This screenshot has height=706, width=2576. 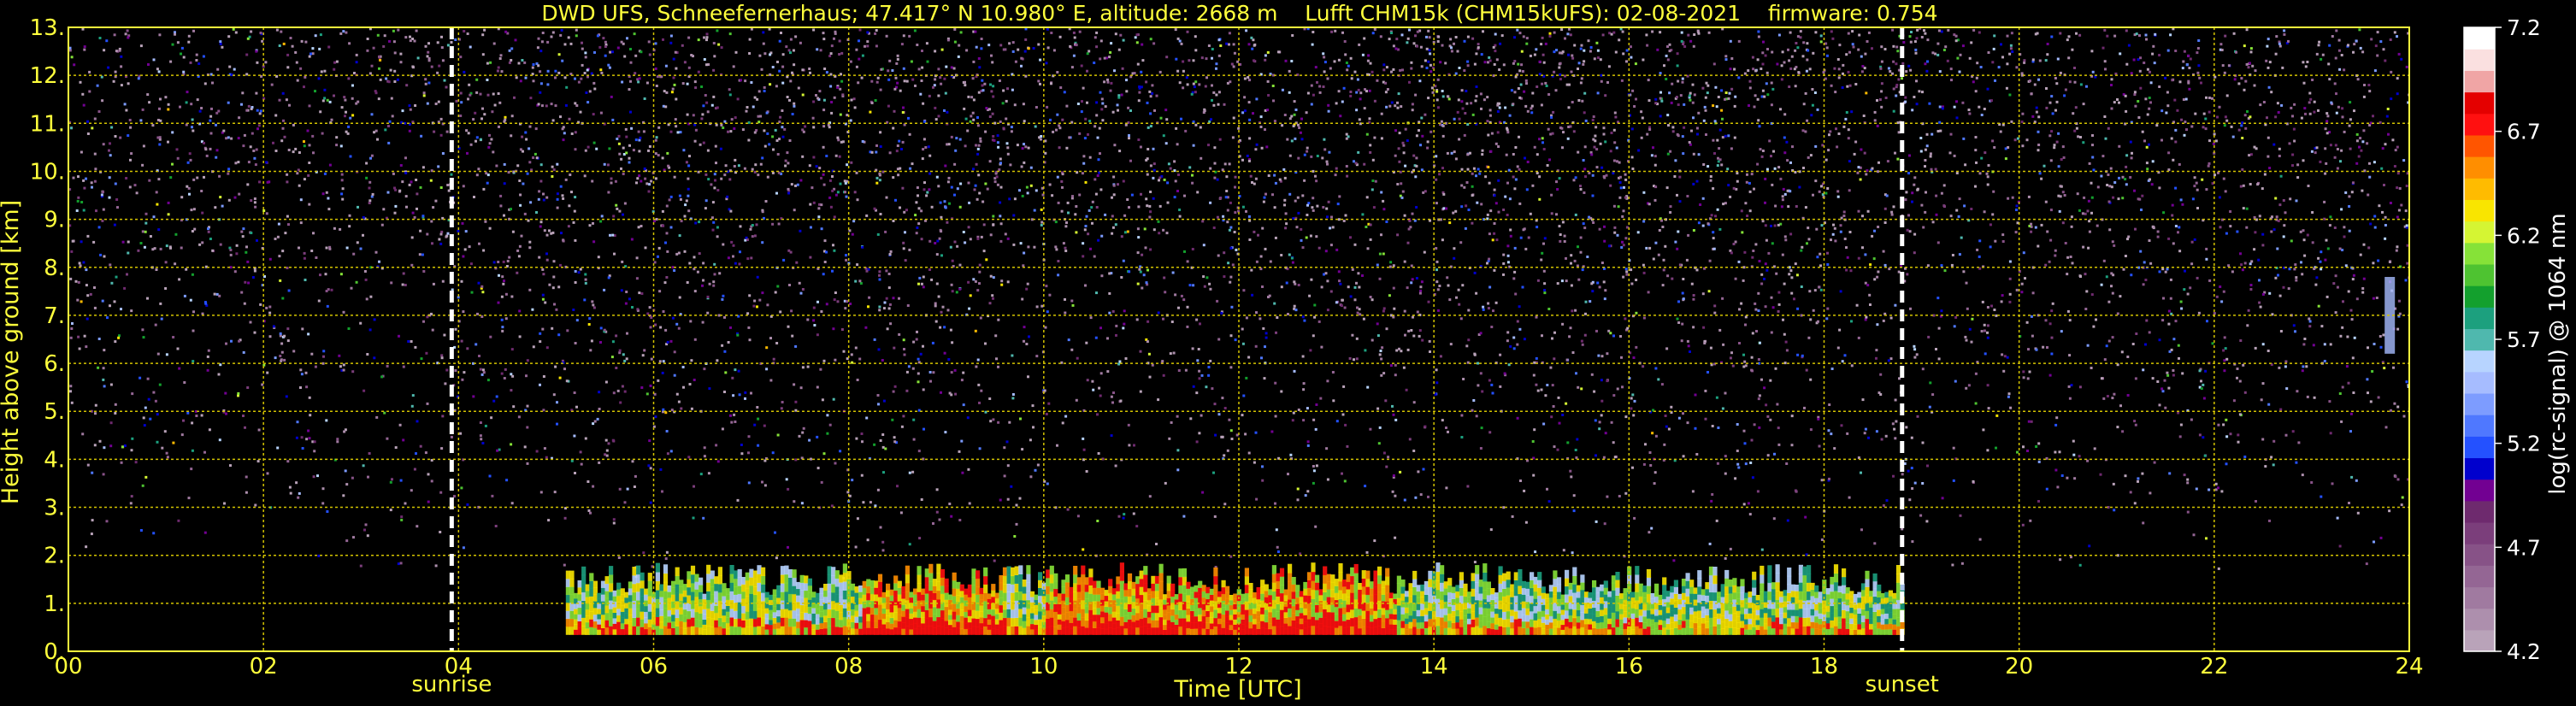 I want to click on x-tick-label: 18, so click(x=1824, y=667).